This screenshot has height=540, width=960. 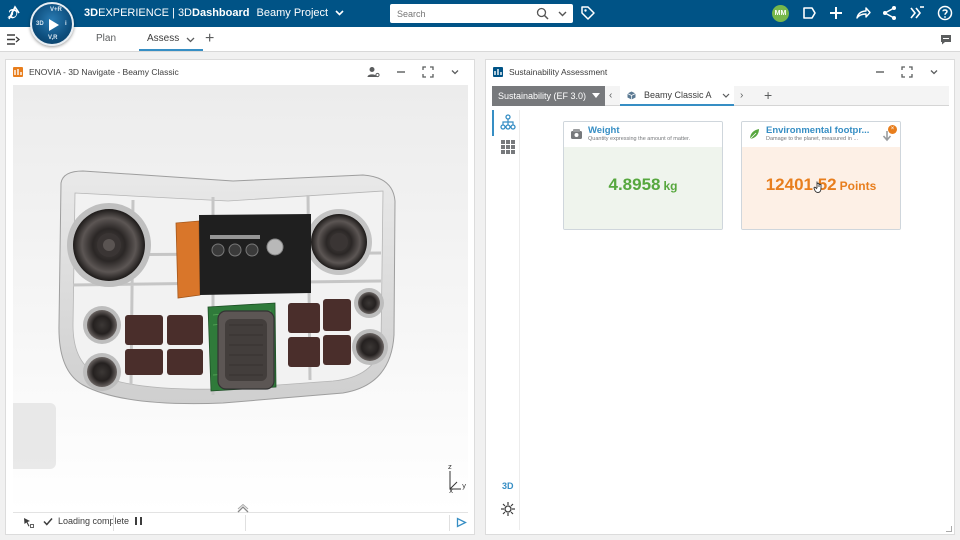 What do you see at coordinates (588, 13) in the screenshot?
I see `tag-icon` at bounding box center [588, 13].